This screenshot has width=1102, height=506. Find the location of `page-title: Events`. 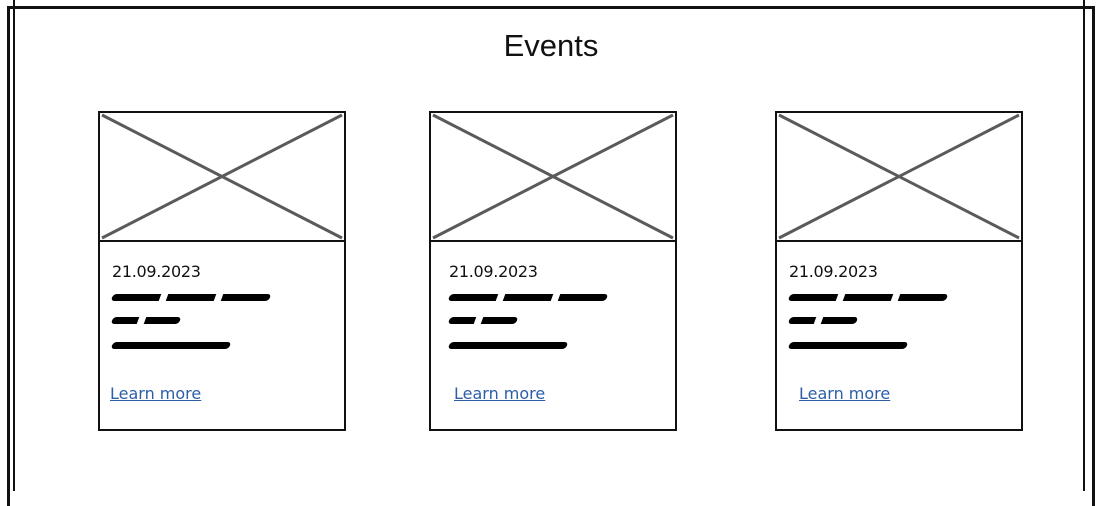

page-title: Events is located at coordinates (551, 45).